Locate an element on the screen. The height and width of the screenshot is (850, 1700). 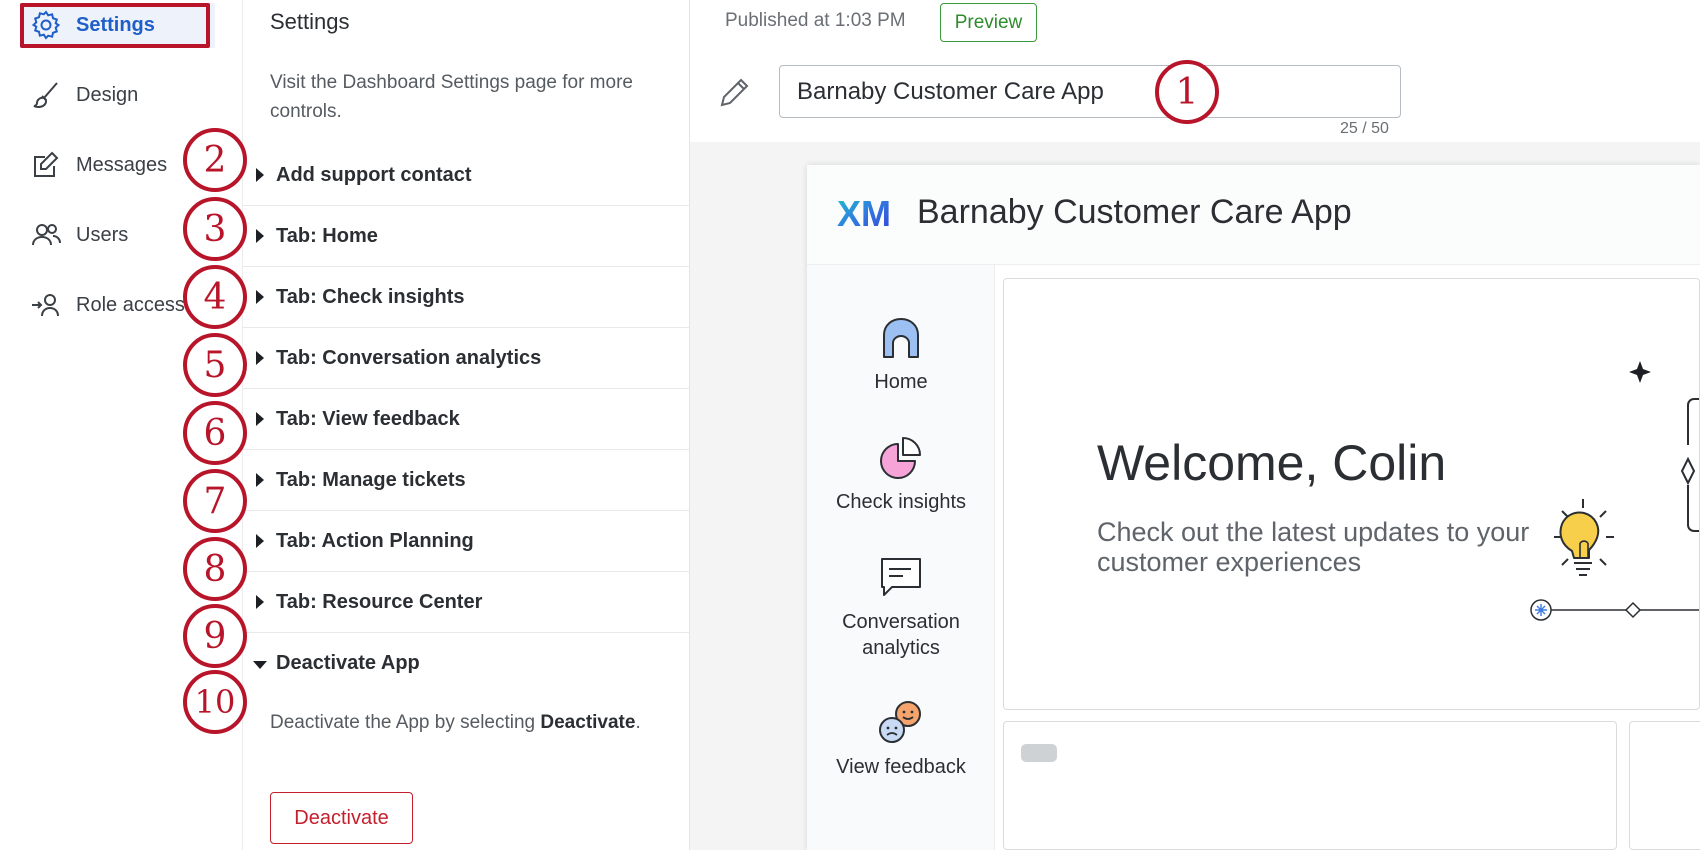
callout-2: 2 is located at coordinates (215, 160).